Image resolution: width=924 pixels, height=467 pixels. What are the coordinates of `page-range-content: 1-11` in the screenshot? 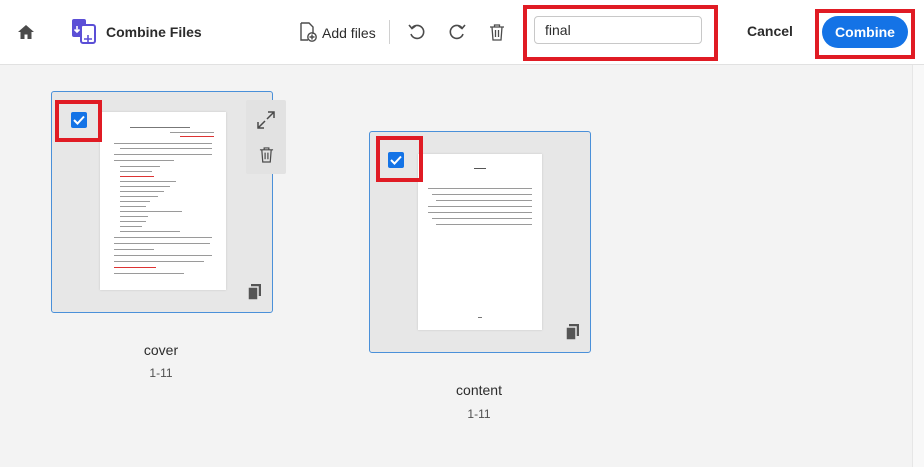 It's located at (479, 414).